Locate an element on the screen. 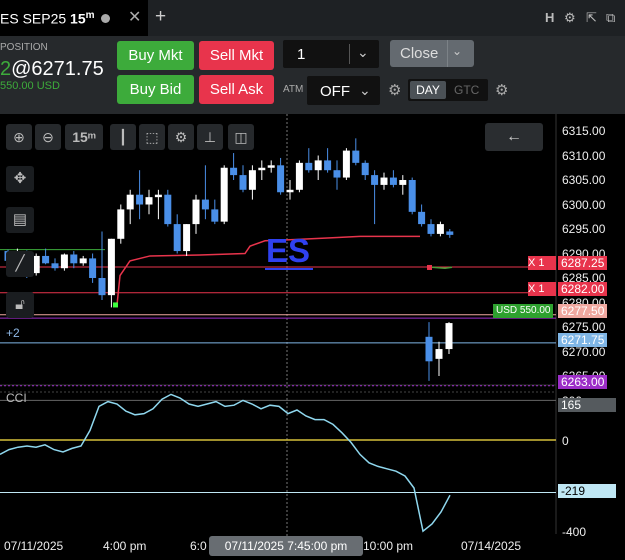  price-axis-label: 6315.00 is located at coordinates (584, 131).